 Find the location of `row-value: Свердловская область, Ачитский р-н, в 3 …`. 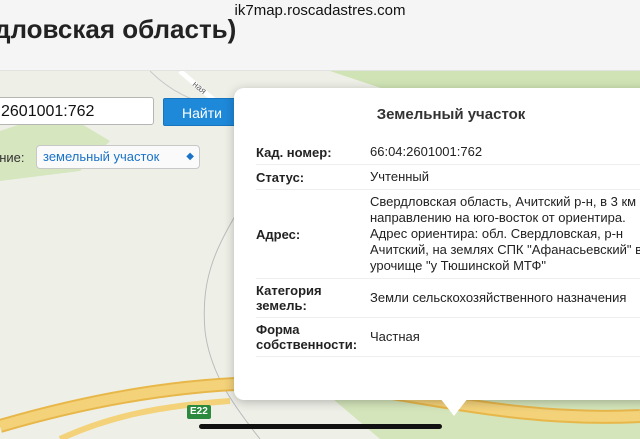

row-value: Свердловская область, Ачитский р-н, в 3 … is located at coordinates (505, 234).